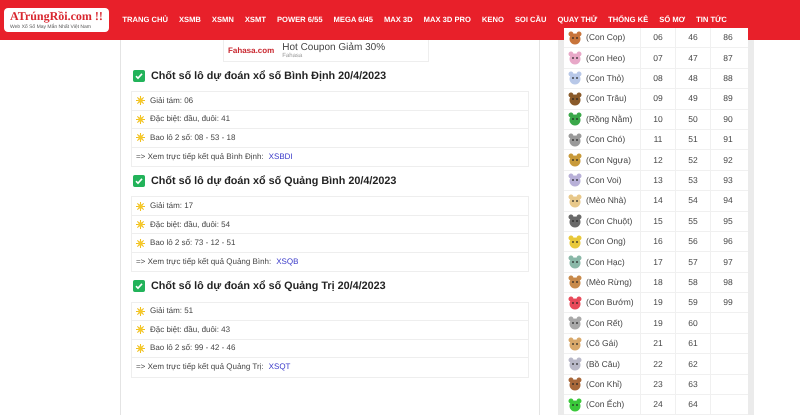  What do you see at coordinates (658, 180) in the screenshot?
I see `dream-number: 13` at bounding box center [658, 180].